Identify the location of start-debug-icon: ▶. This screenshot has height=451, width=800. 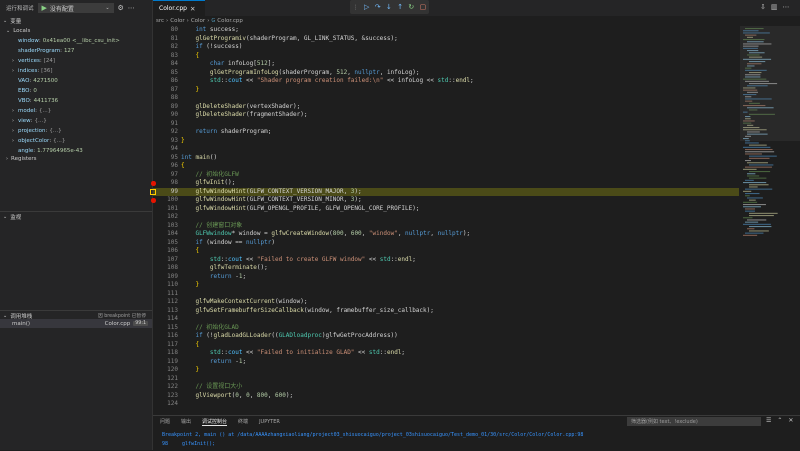
(44, 8).